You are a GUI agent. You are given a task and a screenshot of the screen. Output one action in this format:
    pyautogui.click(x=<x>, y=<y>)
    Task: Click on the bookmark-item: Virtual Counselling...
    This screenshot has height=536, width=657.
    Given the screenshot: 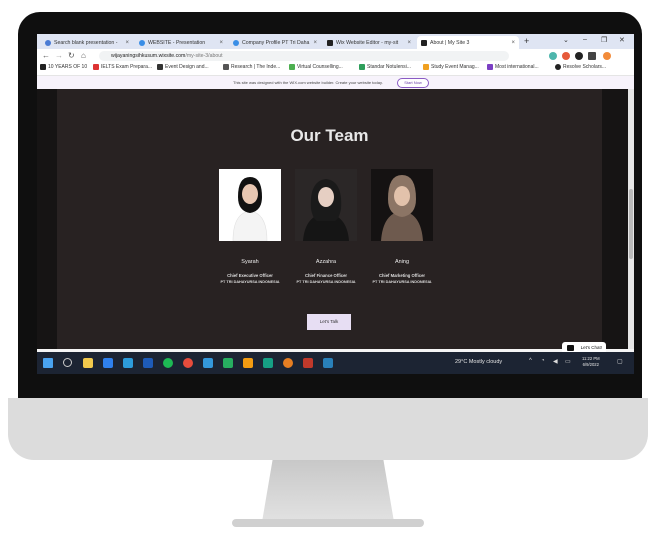 What is the action you would take?
    pyautogui.click(x=316, y=67)
    